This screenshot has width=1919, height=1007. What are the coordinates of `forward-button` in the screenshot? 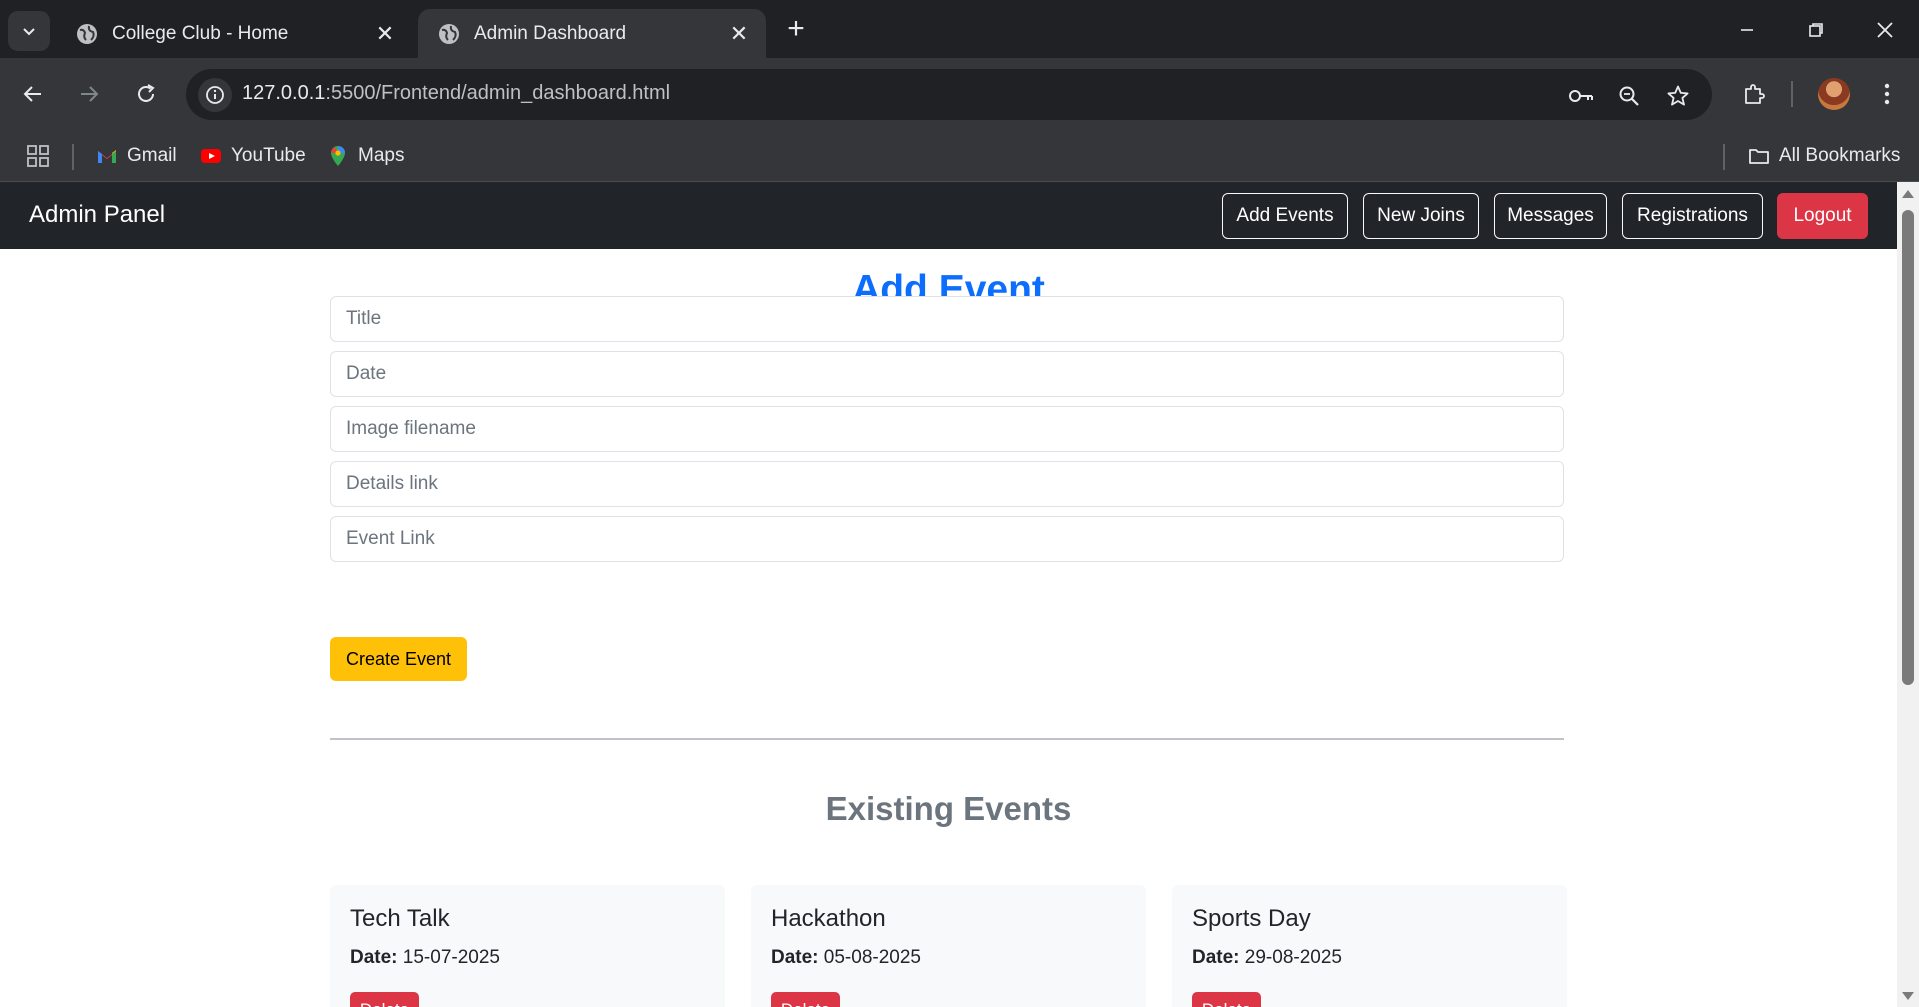 It's located at (89, 94).